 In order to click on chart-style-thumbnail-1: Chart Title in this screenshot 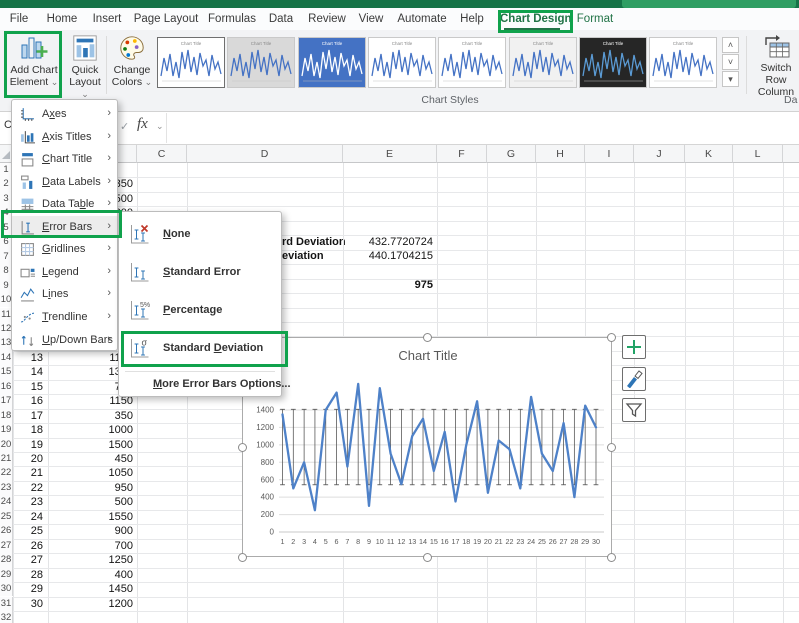, I will do `click(191, 62)`.